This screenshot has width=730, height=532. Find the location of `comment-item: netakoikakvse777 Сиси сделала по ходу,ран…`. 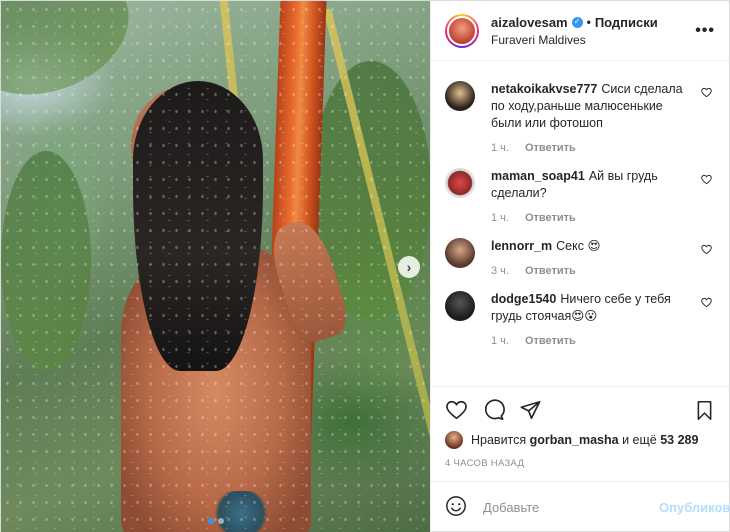

comment-item: netakoikakvse777 Сиси сделала по ходу,ран… is located at coordinates (580, 117).